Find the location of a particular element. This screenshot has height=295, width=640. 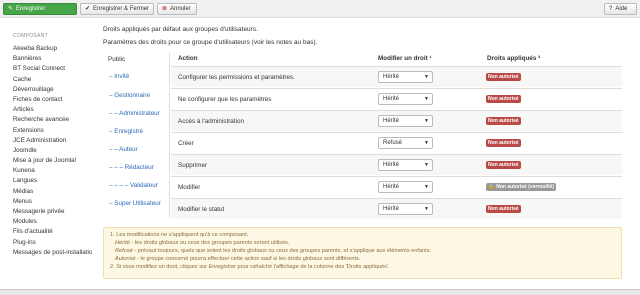

sidebar-item: Mise à jour de Joomla! is located at coordinates (52, 161).